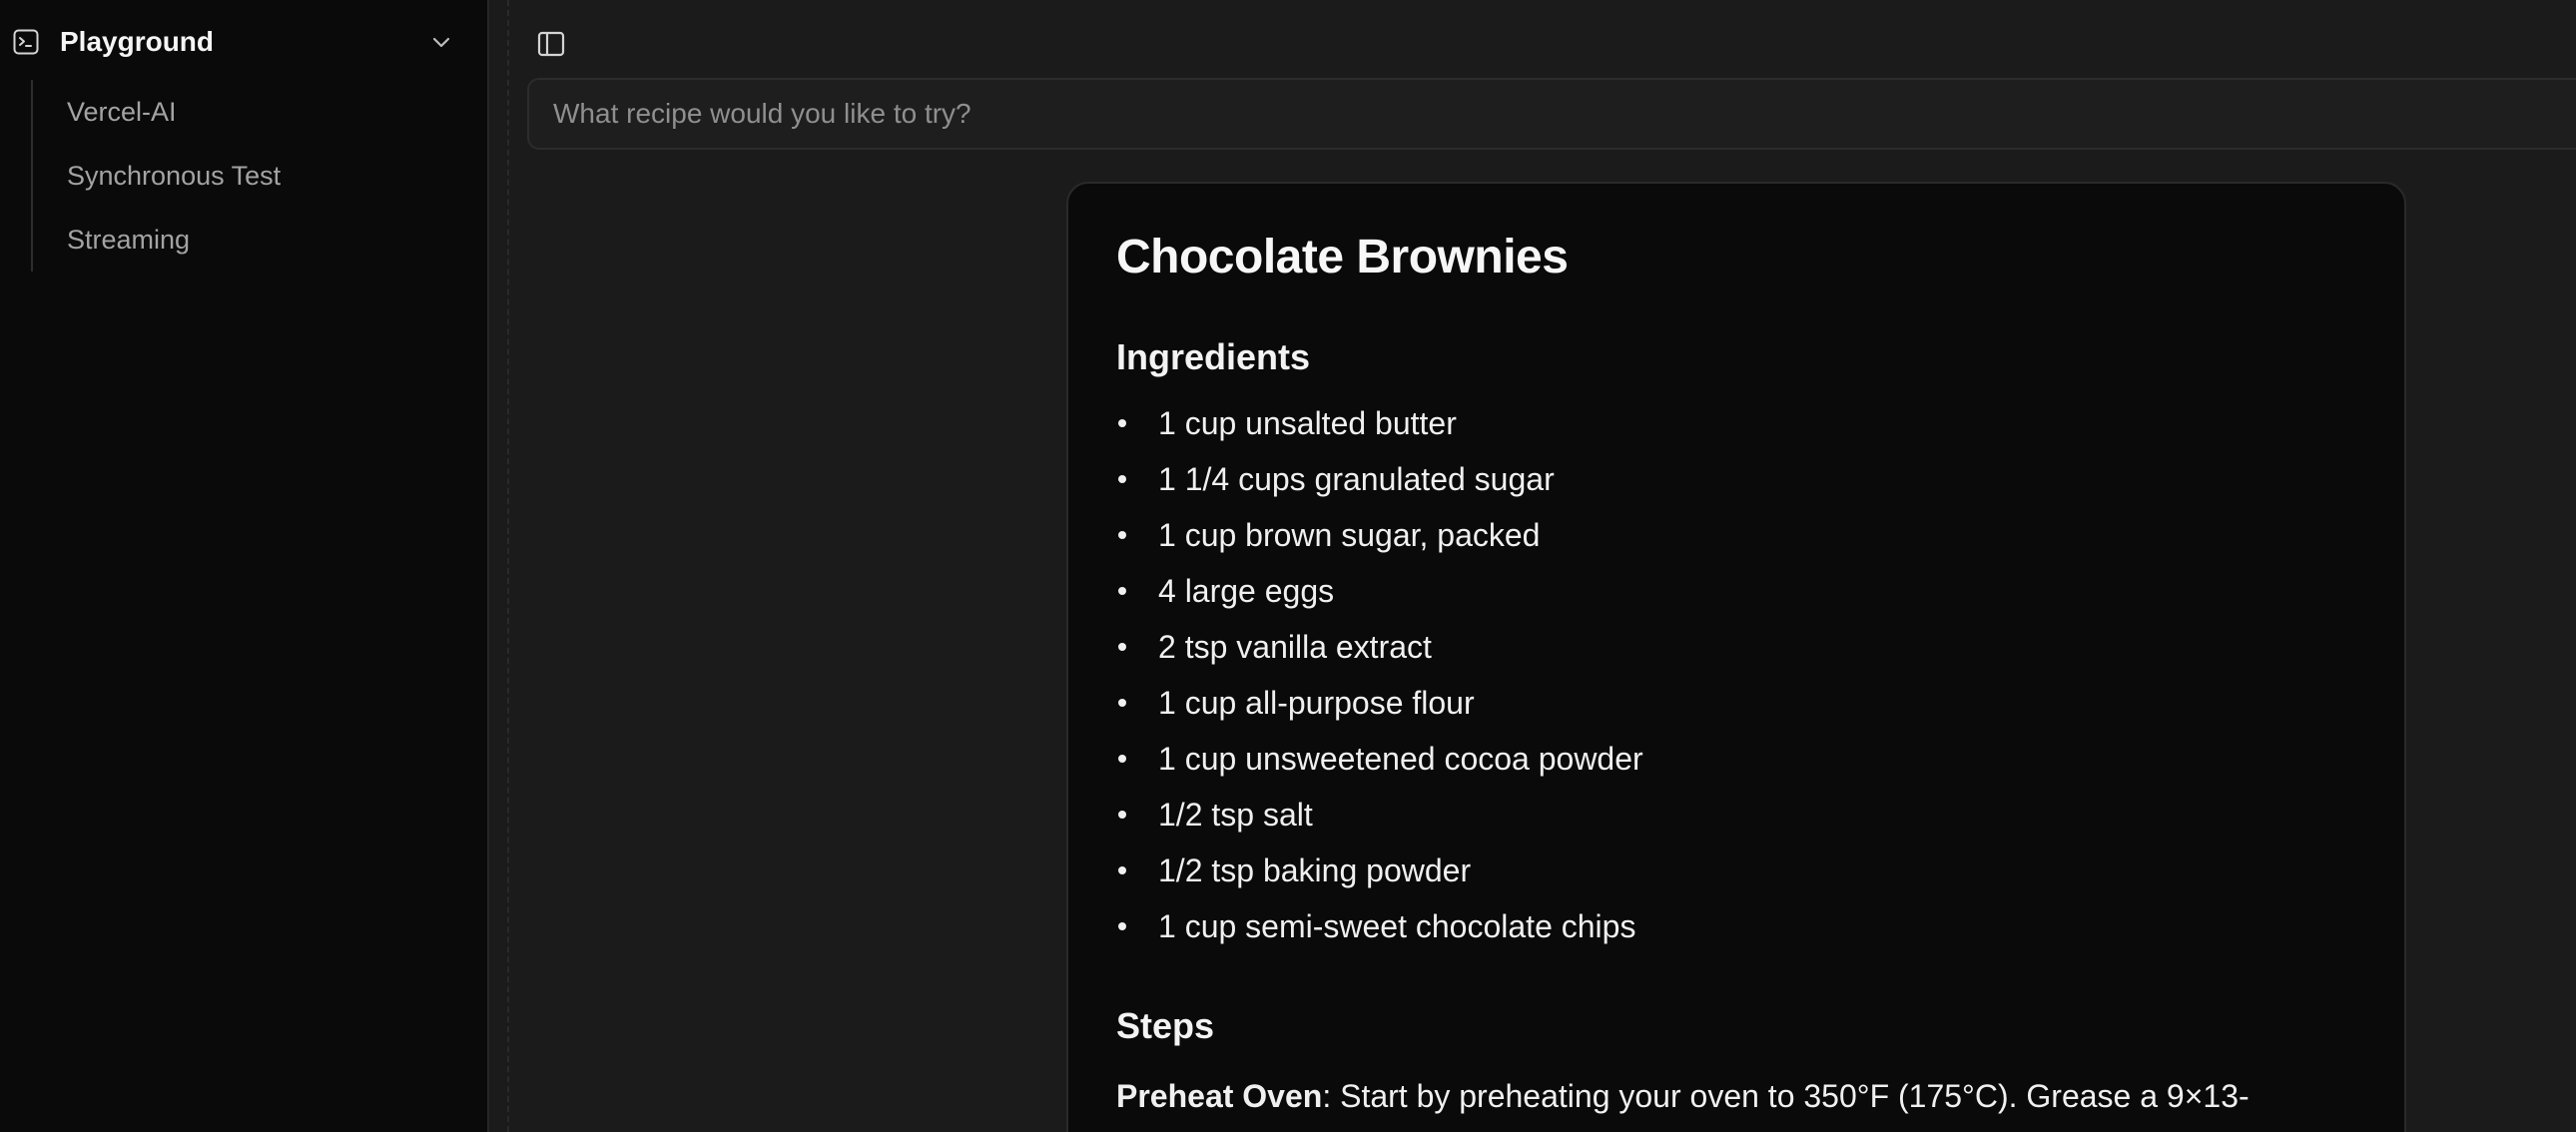 This screenshot has width=2576, height=1132. Describe the element at coordinates (129, 239) in the screenshot. I see `sidebar-item-label: Streaming` at that location.